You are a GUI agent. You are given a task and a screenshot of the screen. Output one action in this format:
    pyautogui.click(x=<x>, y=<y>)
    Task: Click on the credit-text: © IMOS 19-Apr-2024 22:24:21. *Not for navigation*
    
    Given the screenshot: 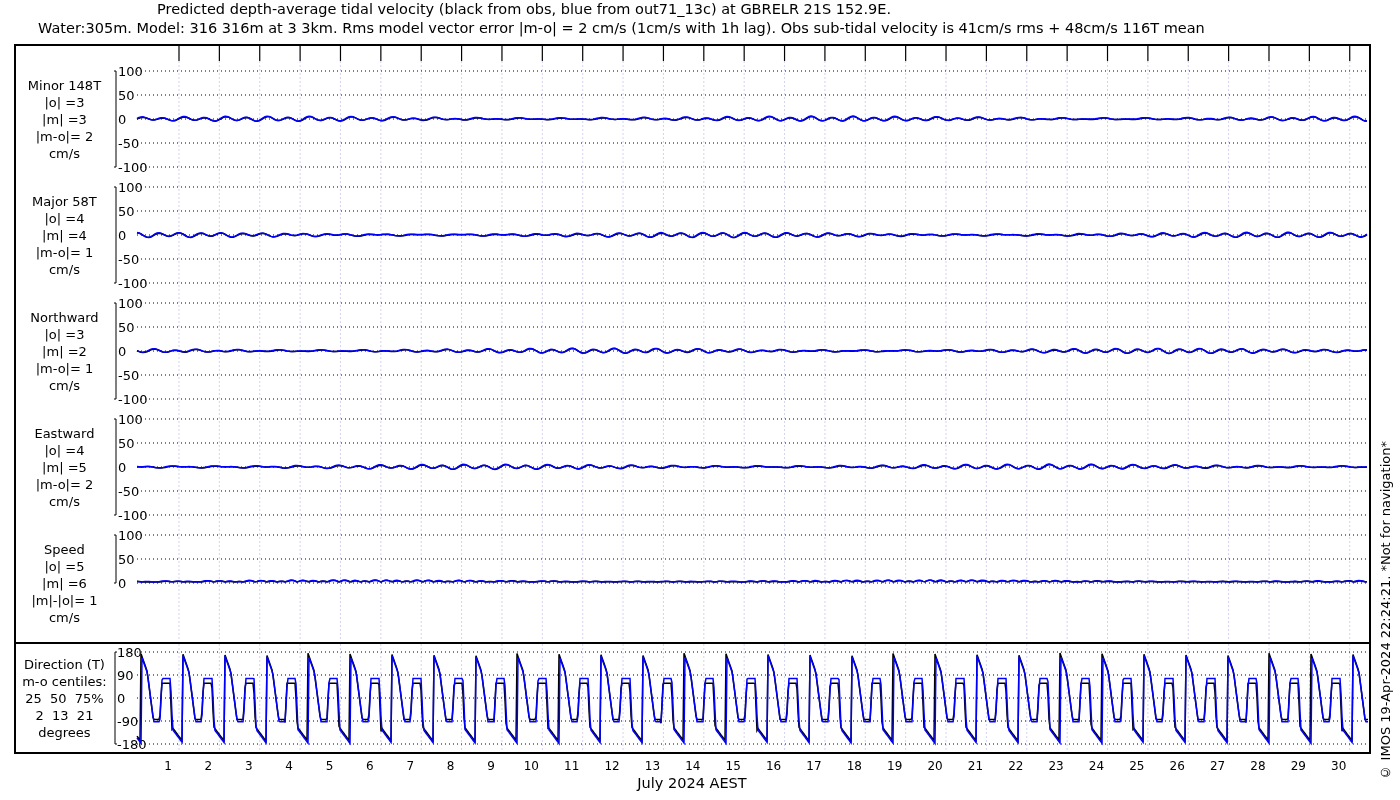 What is the action you would take?
    pyautogui.click(x=1386, y=610)
    